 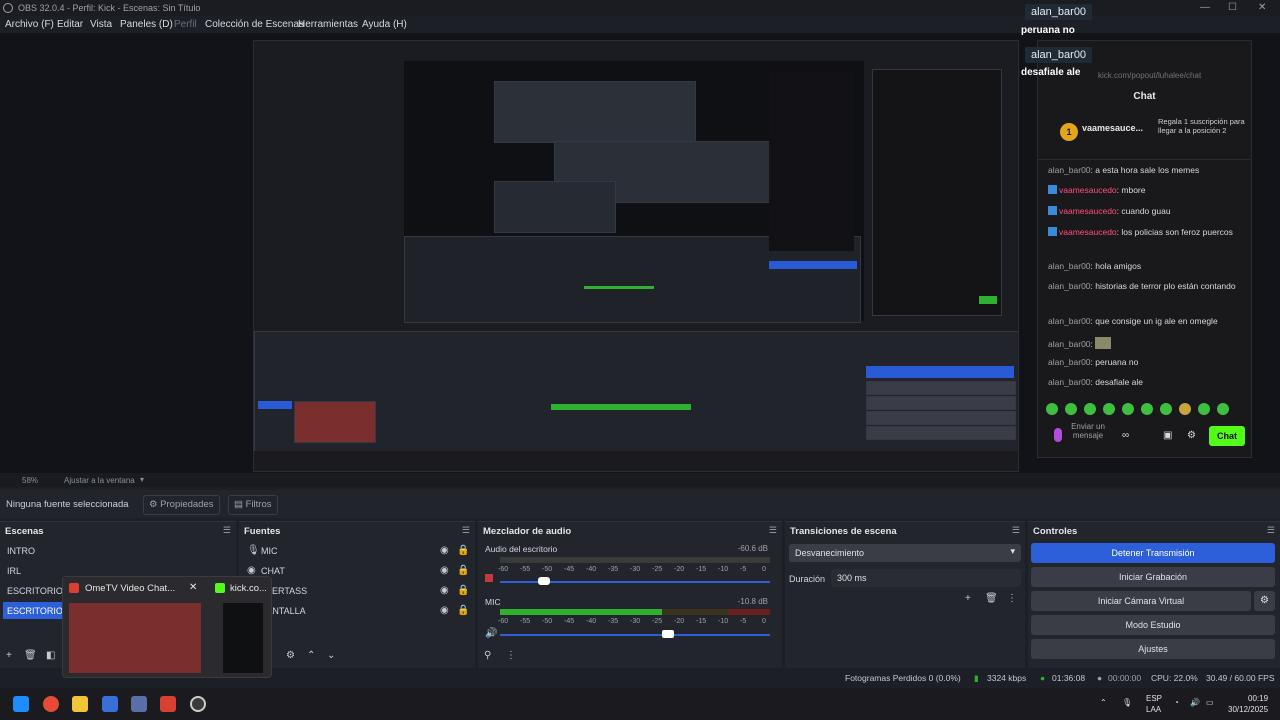 What do you see at coordinates (1195, 702) in the screenshot?
I see `volume-icon: 🔊` at bounding box center [1195, 702].